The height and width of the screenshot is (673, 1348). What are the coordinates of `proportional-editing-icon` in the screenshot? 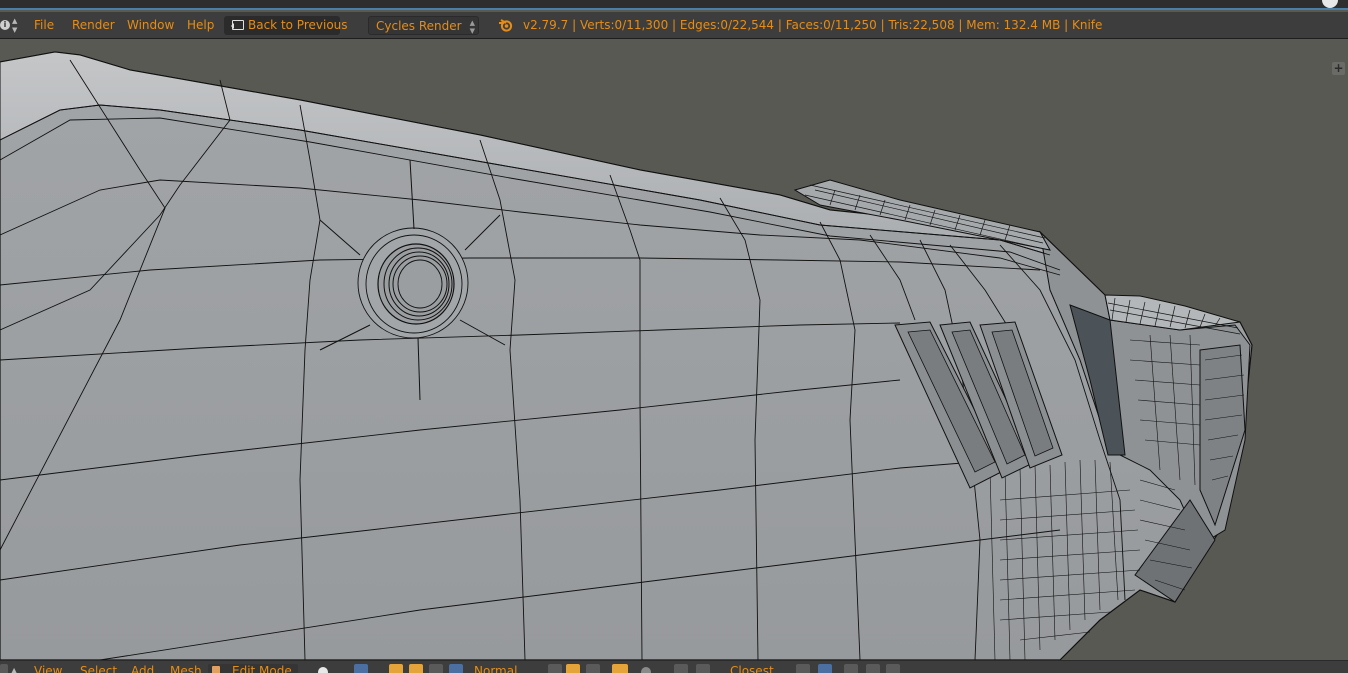 It's located at (646, 670).